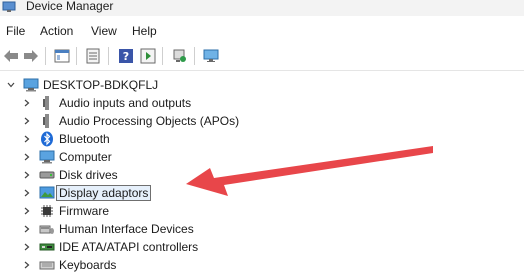 This screenshot has height=274, width=524. I want to click on device-manager-icon, so click(9, 6).